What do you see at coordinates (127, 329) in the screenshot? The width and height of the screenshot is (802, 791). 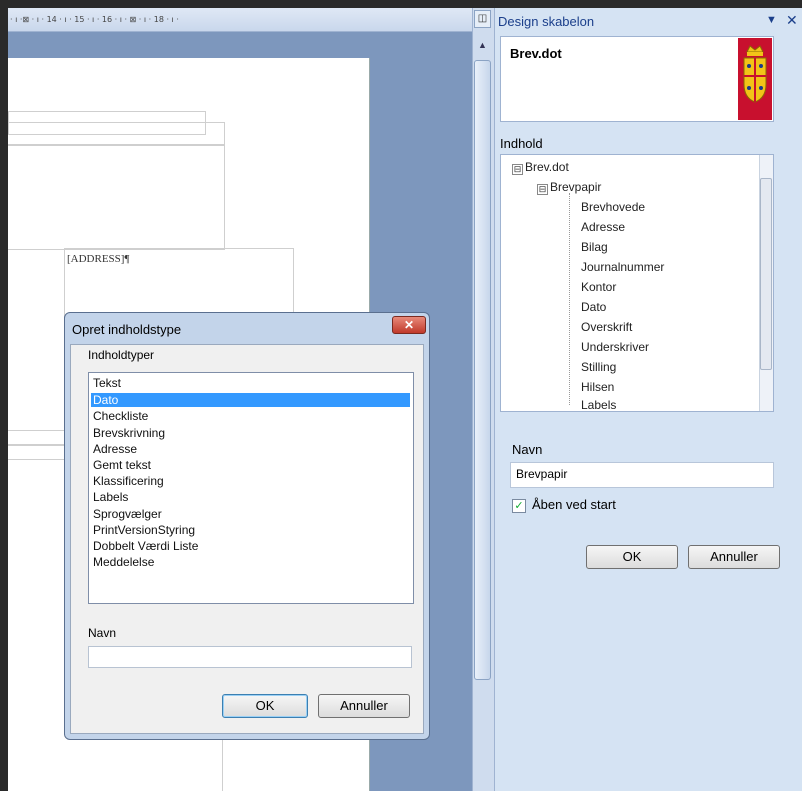 I see `dialog-title: Opret indholdstype` at bounding box center [127, 329].